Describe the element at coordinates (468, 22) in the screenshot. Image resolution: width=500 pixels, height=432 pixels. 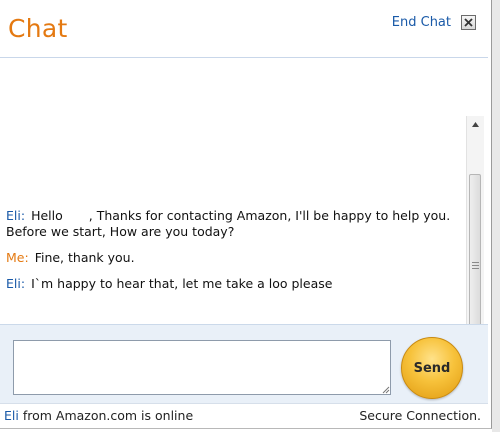
I see `close-icon` at that location.